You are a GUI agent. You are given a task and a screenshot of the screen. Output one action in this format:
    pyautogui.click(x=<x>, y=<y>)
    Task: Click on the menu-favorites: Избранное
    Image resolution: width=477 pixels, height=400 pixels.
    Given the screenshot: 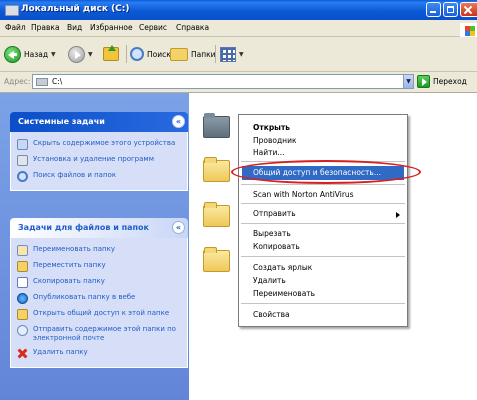 What is the action you would take?
    pyautogui.click(x=111, y=27)
    